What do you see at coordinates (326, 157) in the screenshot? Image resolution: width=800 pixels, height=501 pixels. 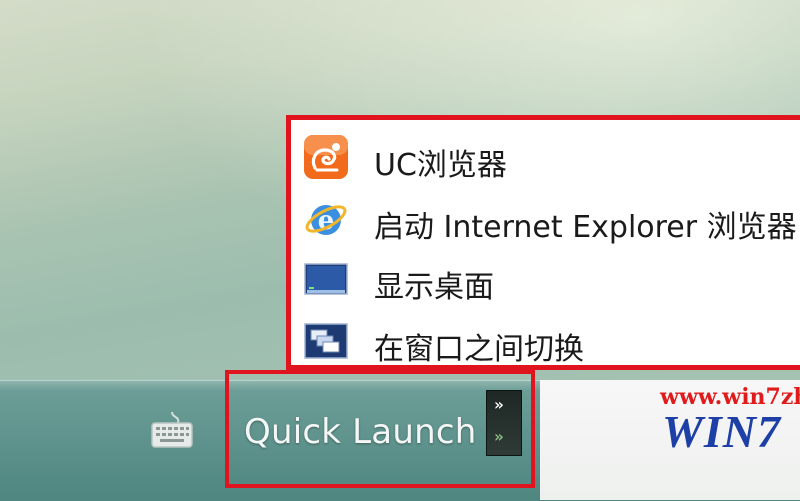 I see `uc-browser-icon` at bounding box center [326, 157].